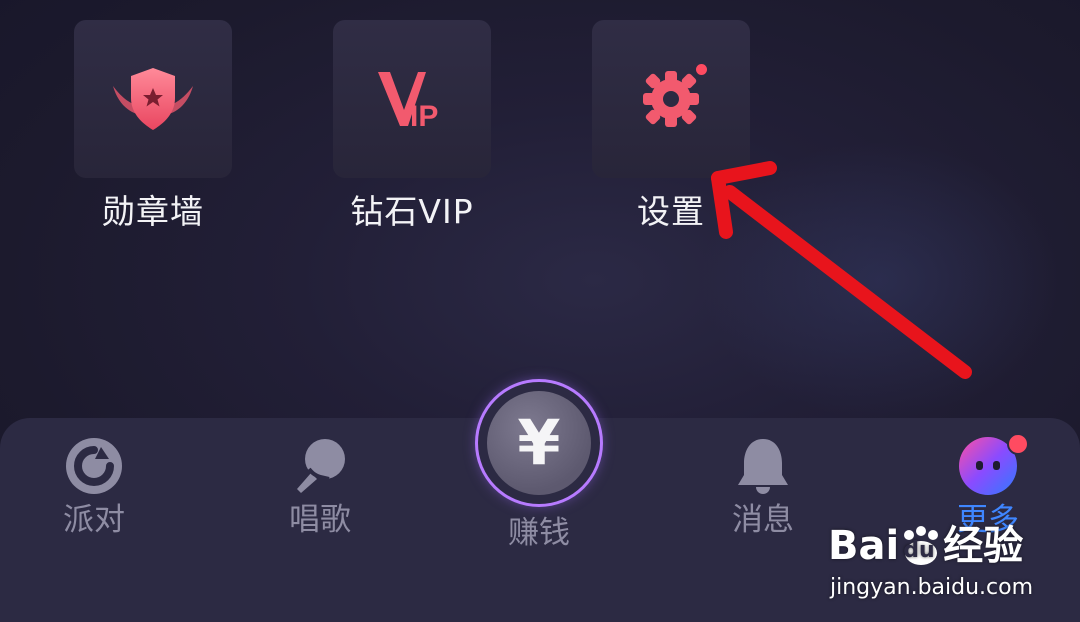 This screenshot has height=622, width=1080. I want to click on feature-diamond-vip: IP 钻石VIP, so click(412, 126).